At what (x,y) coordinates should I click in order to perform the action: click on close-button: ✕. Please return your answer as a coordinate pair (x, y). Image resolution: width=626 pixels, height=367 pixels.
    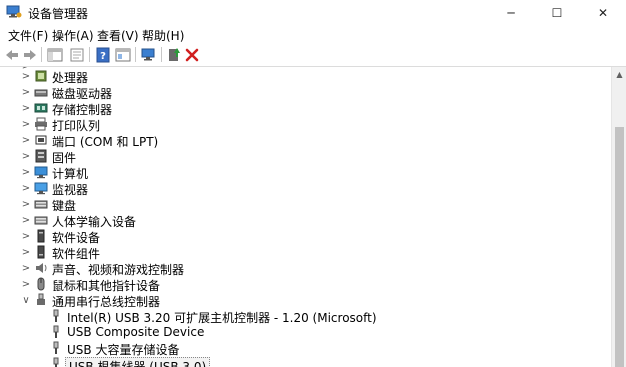
    Looking at the image, I should click on (603, 12).